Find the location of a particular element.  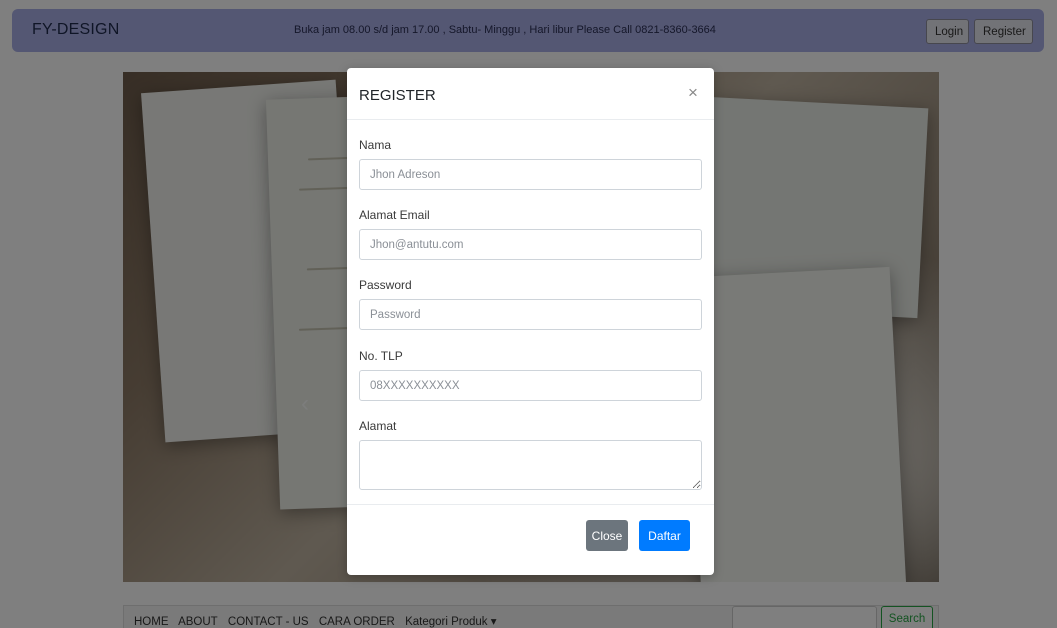

close-button: Close is located at coordinates (607, 535).